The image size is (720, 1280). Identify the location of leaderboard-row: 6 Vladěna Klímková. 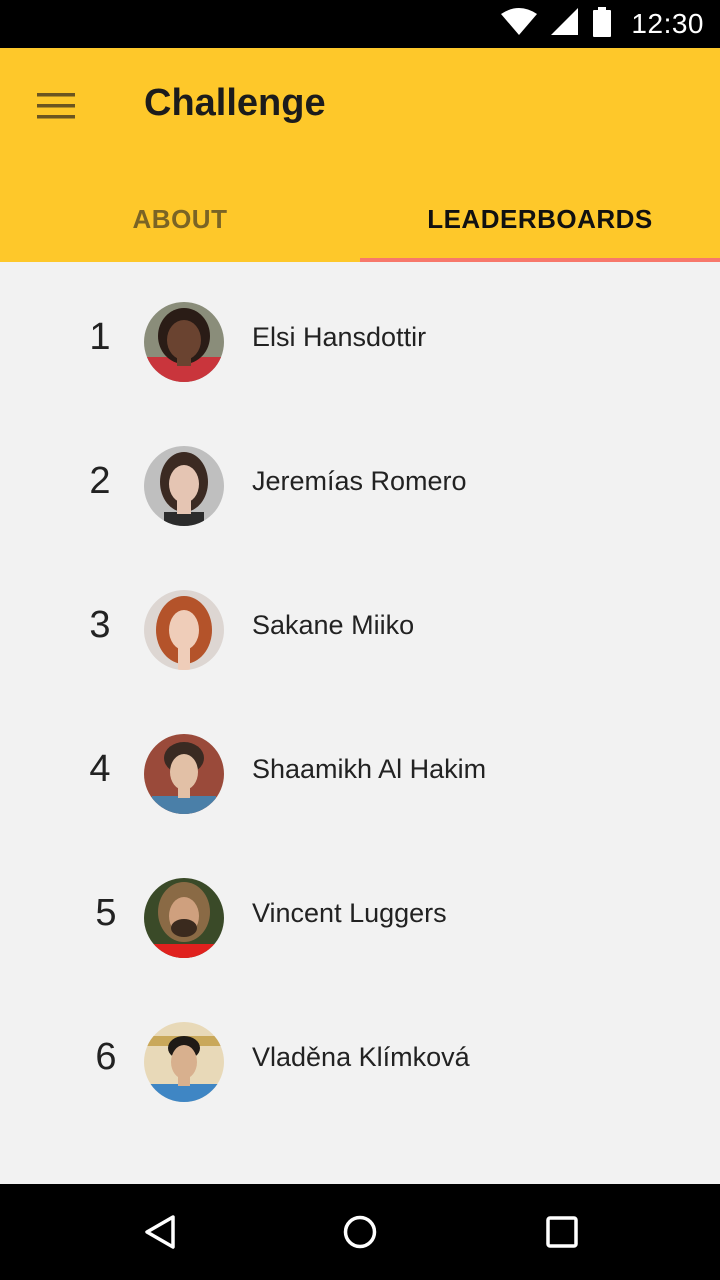
(360, 1054).